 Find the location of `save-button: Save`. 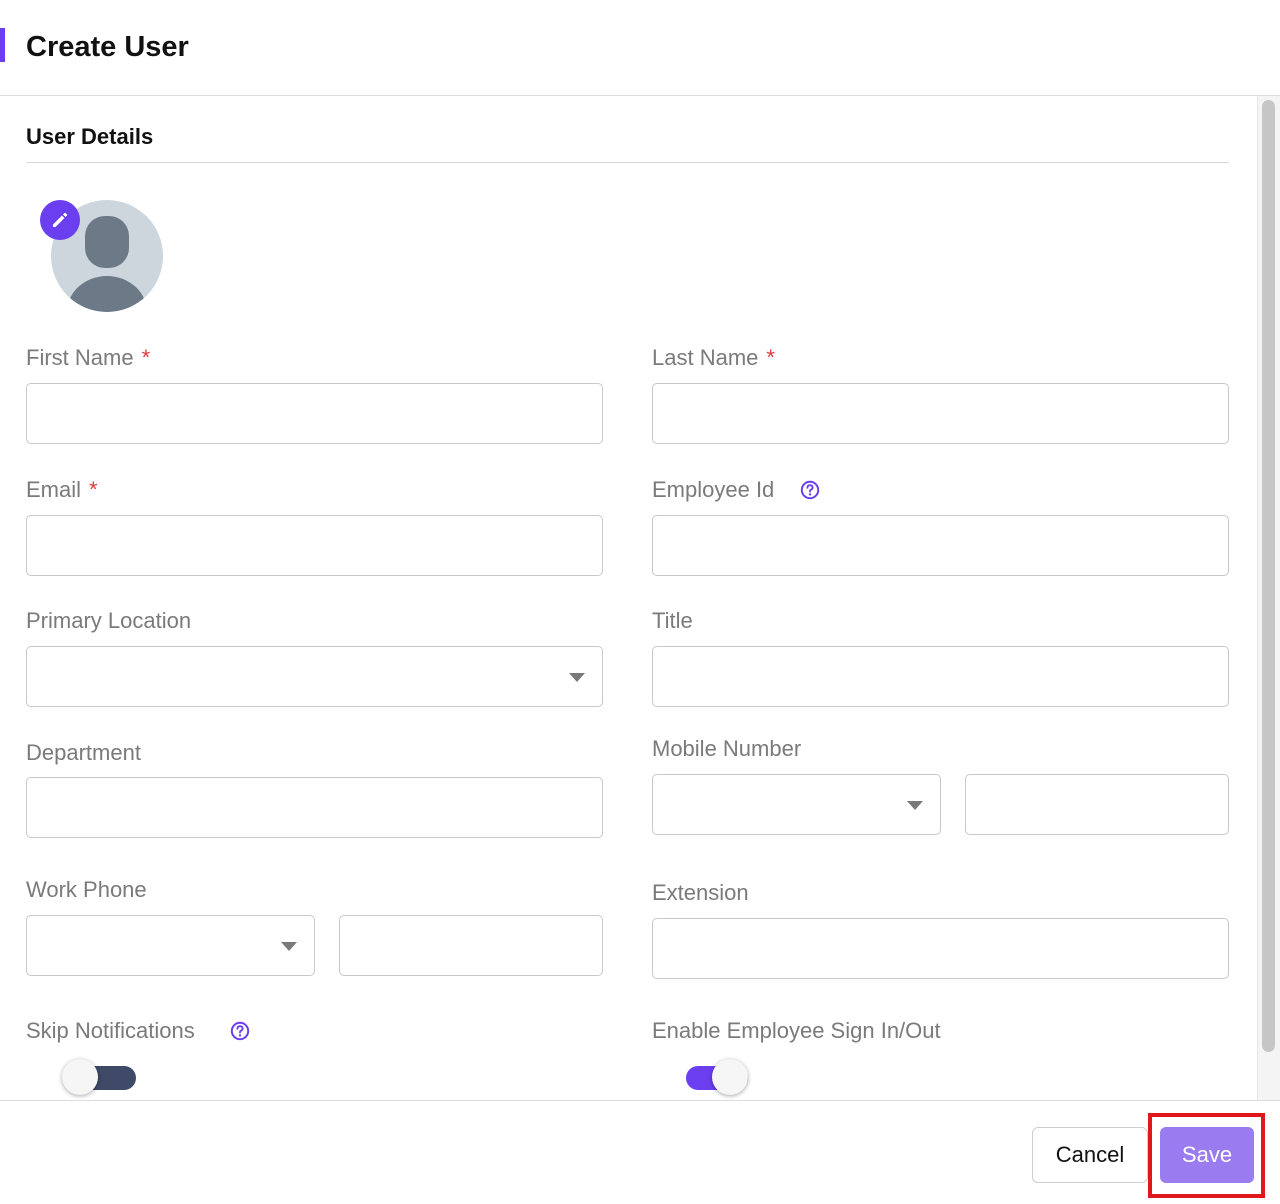

save-button: Save is located at coordinates (1207, 1155).